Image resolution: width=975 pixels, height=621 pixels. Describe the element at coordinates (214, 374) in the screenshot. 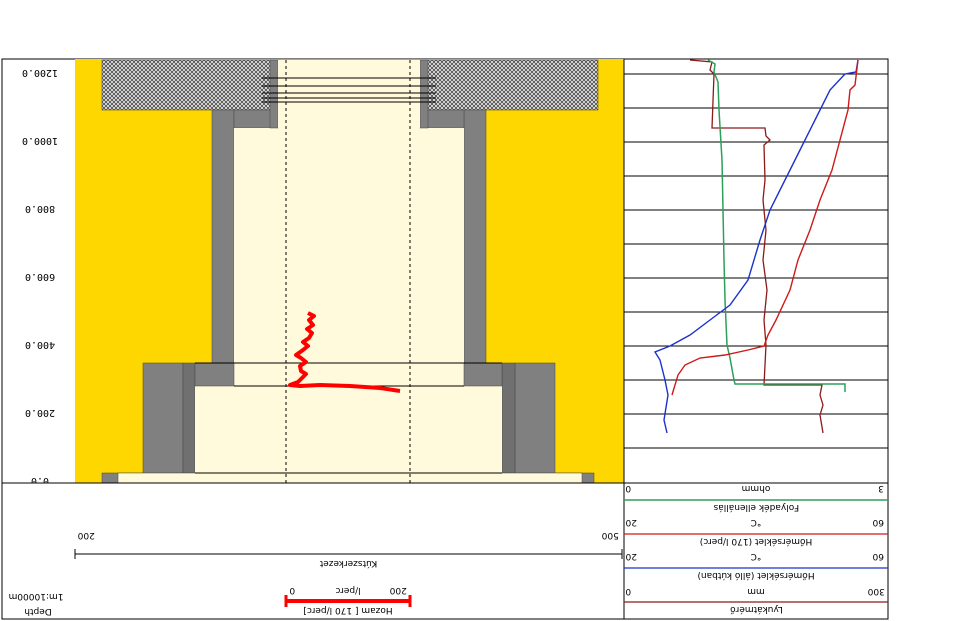

I see `casing-step-left` at that location.